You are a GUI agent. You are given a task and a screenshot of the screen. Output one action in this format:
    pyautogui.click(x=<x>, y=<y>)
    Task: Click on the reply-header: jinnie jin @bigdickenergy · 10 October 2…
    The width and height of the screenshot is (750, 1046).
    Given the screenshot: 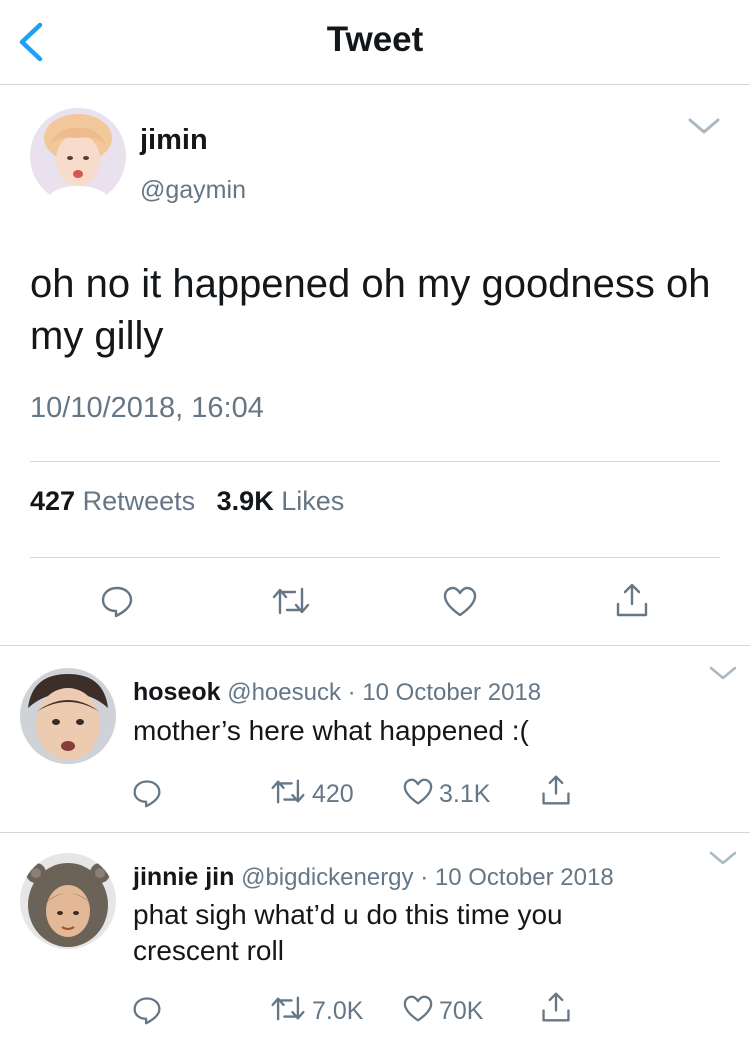 What is the action you would take?
    pyautogui.click(x=373, y=877)
    